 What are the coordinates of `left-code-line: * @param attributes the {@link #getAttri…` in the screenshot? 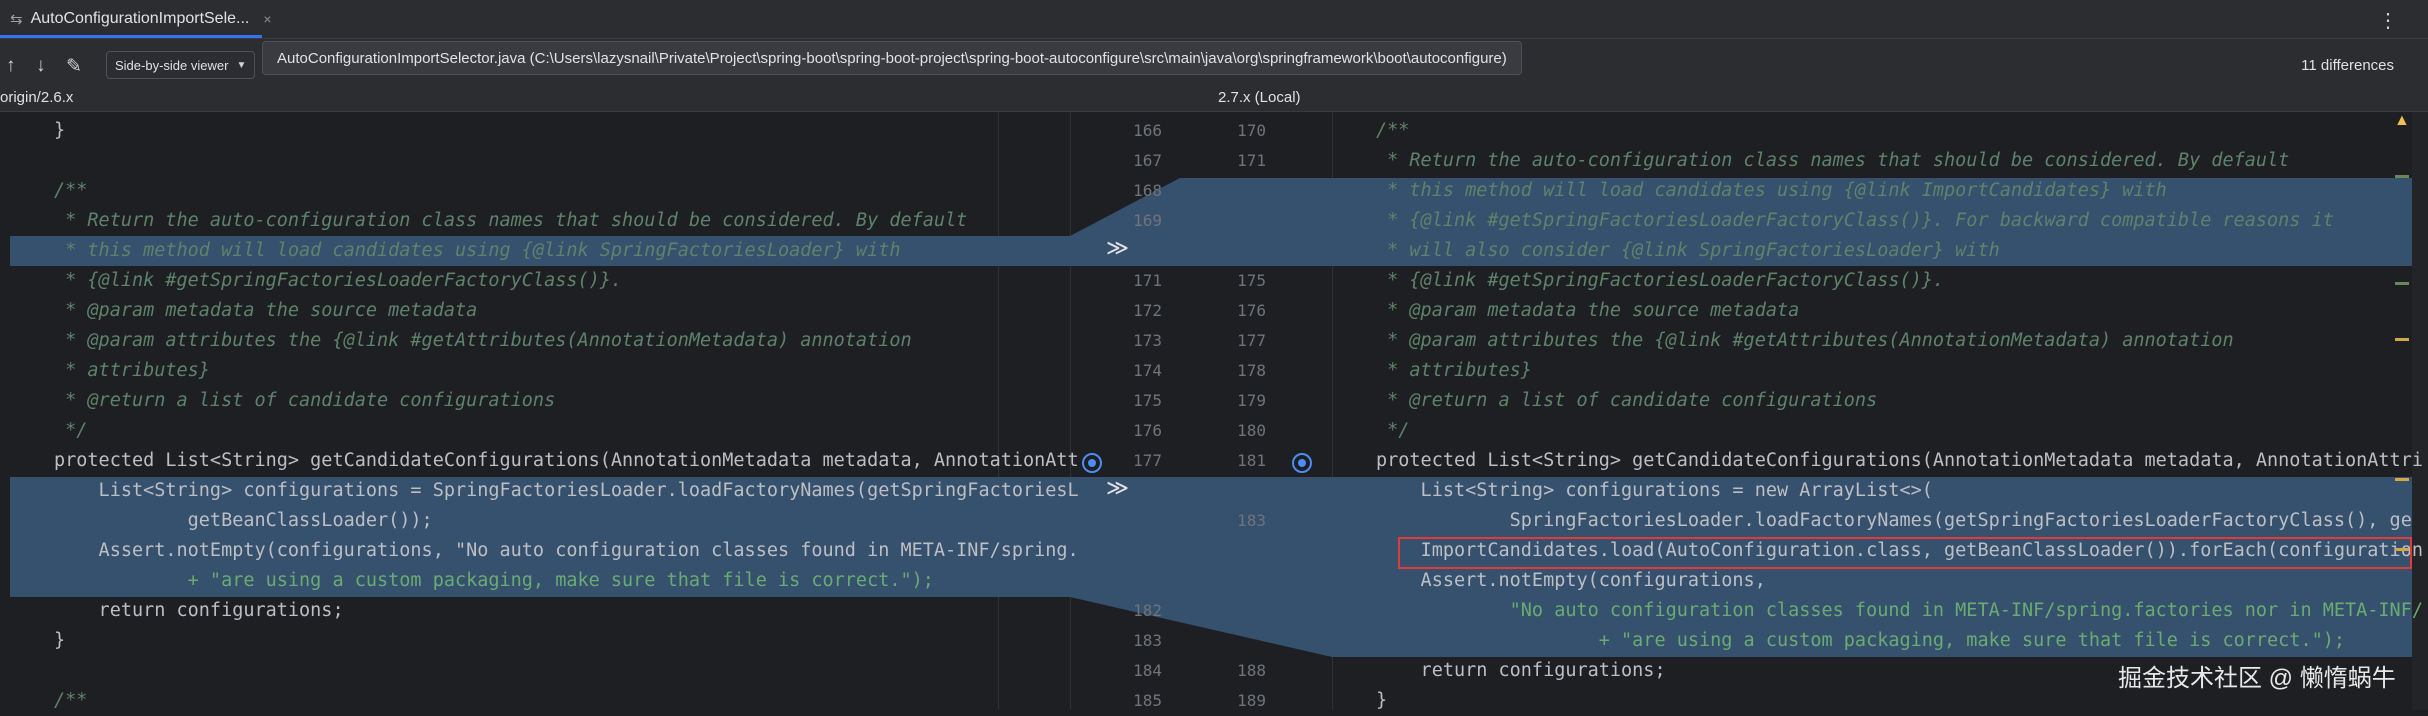 It's located at (483, 340).